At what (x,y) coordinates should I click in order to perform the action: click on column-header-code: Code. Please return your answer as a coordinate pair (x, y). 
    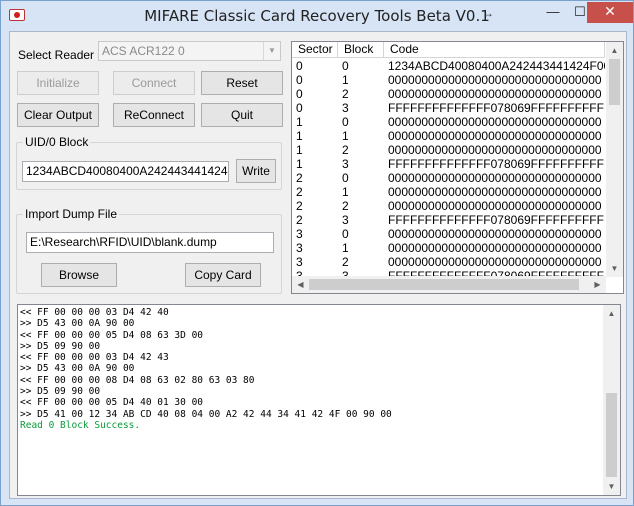
    Looking at the image, I should click on (494, 49).